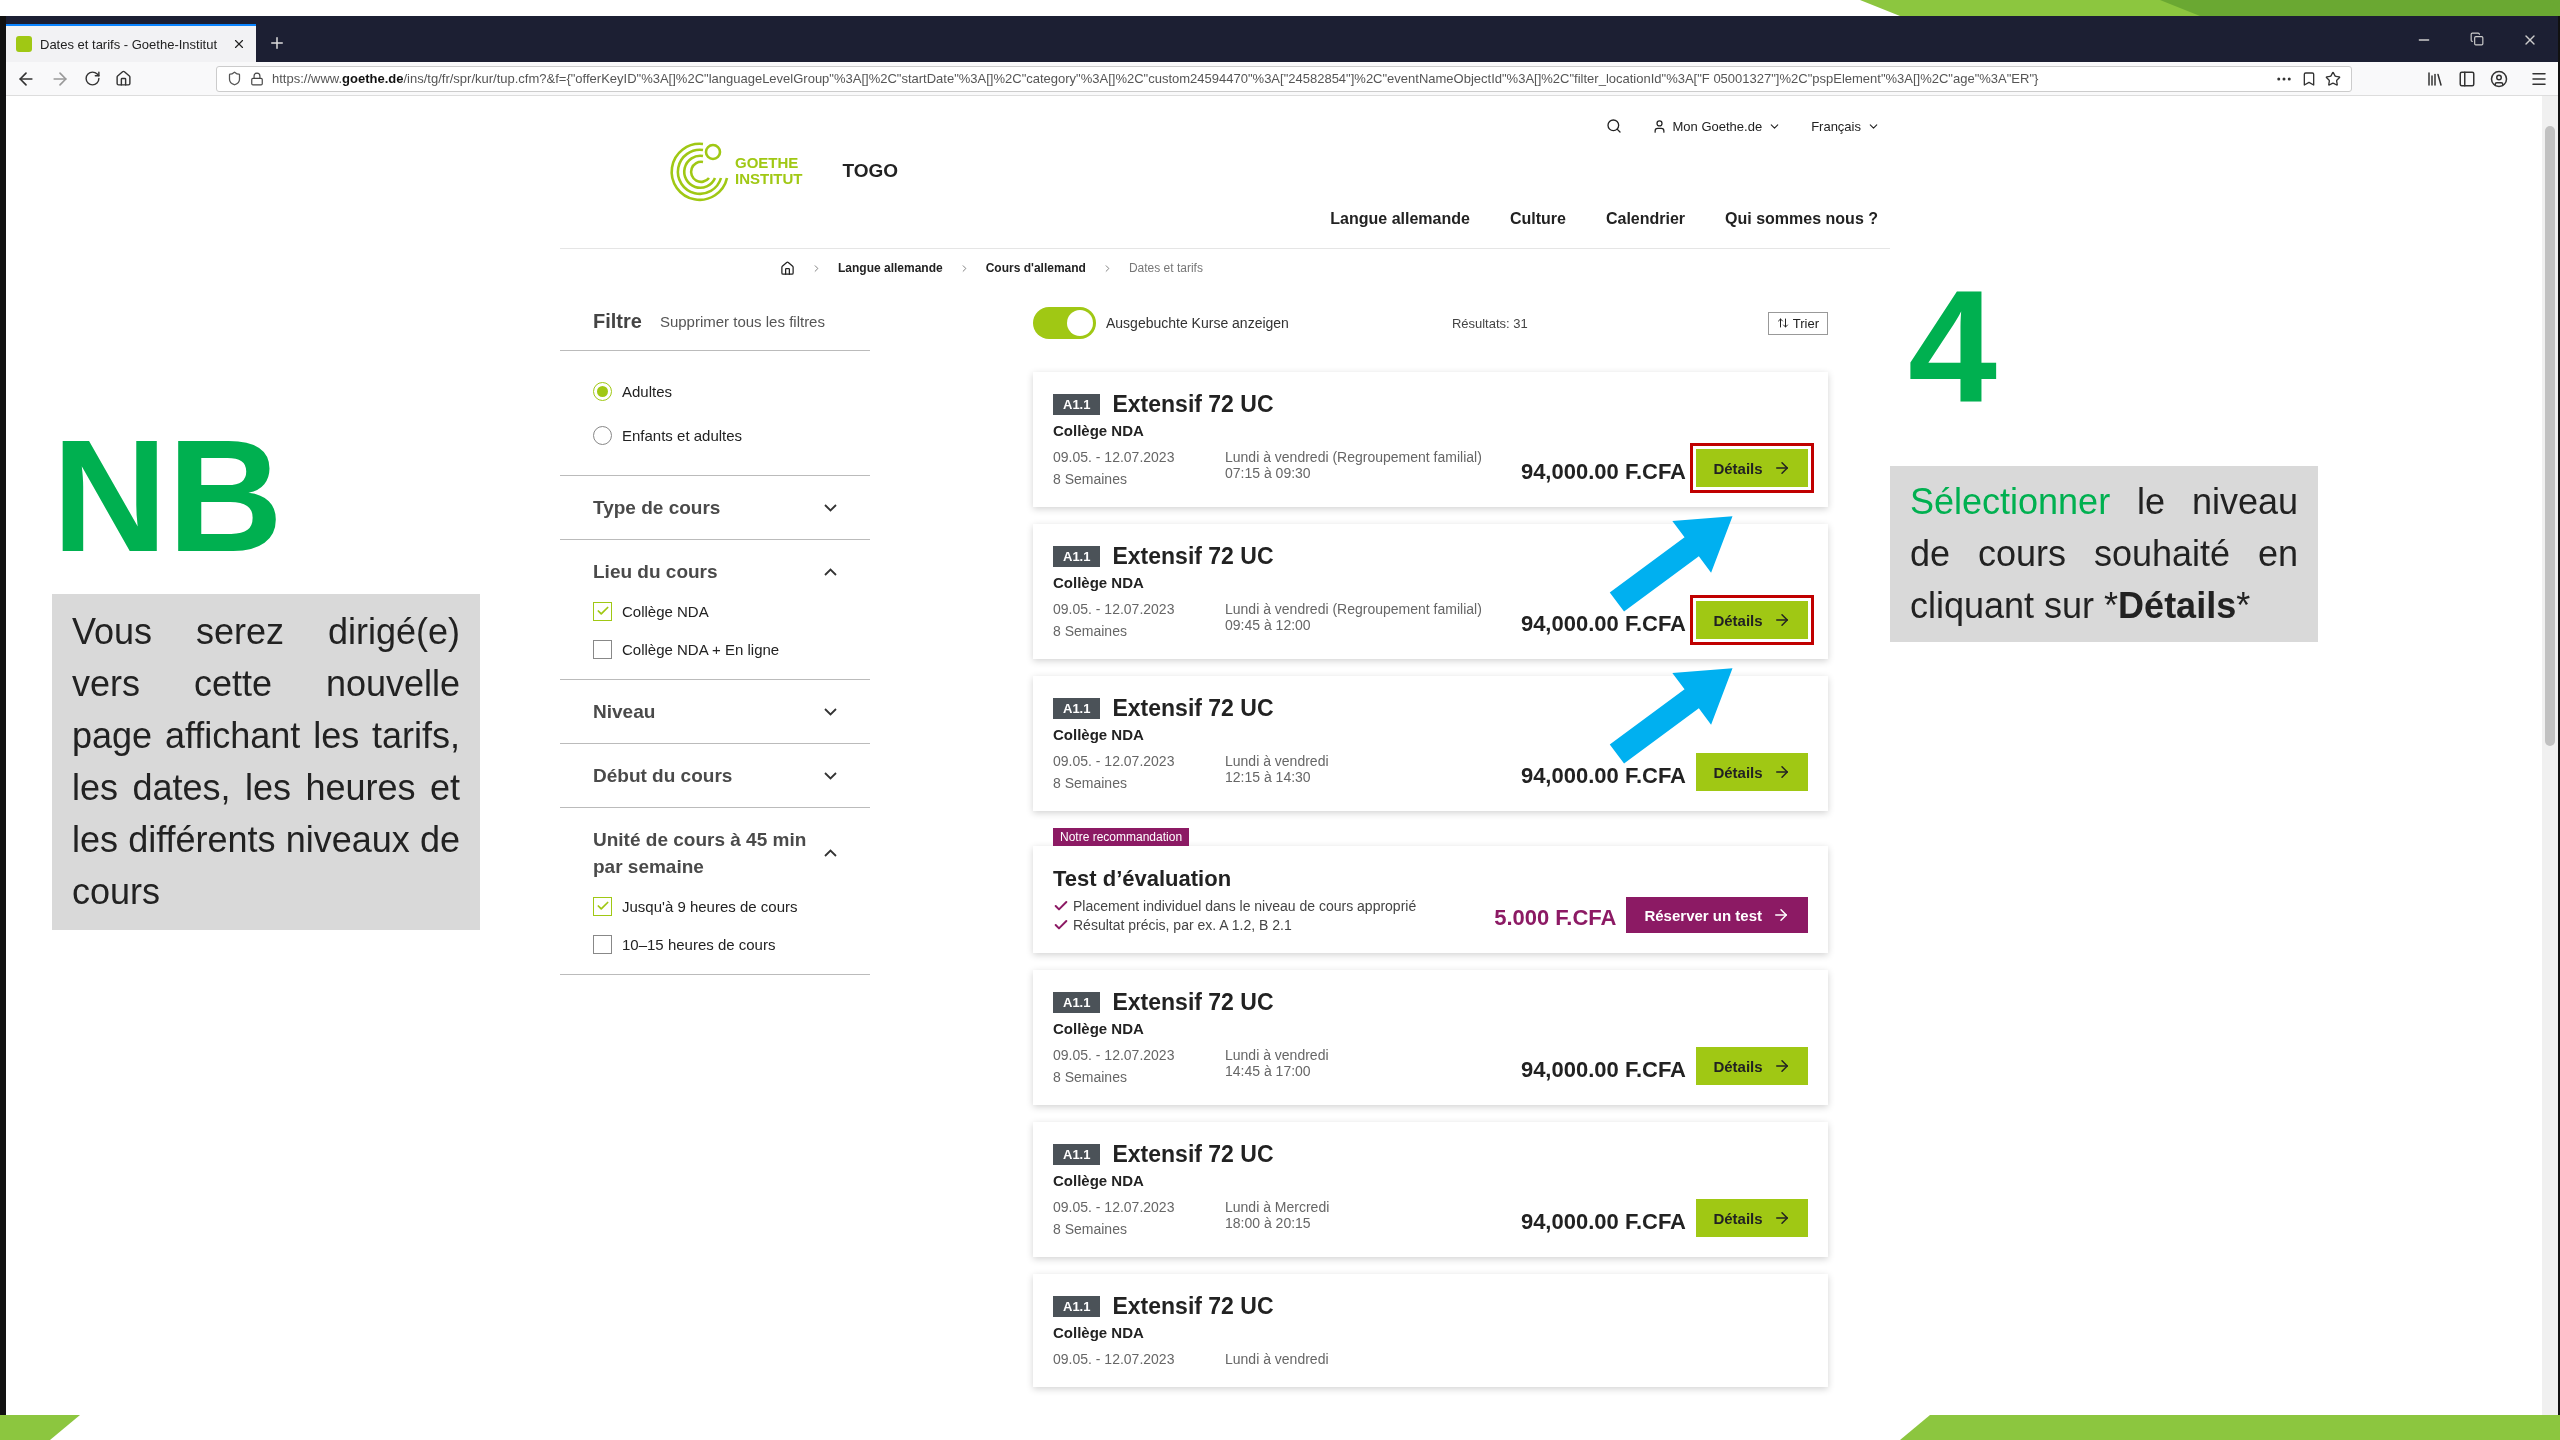 This screenshot has width=2560, height=1440. I want to click on test-benefit: Placement individuel dans le niveau de cours approprié, so click(1245, 906).